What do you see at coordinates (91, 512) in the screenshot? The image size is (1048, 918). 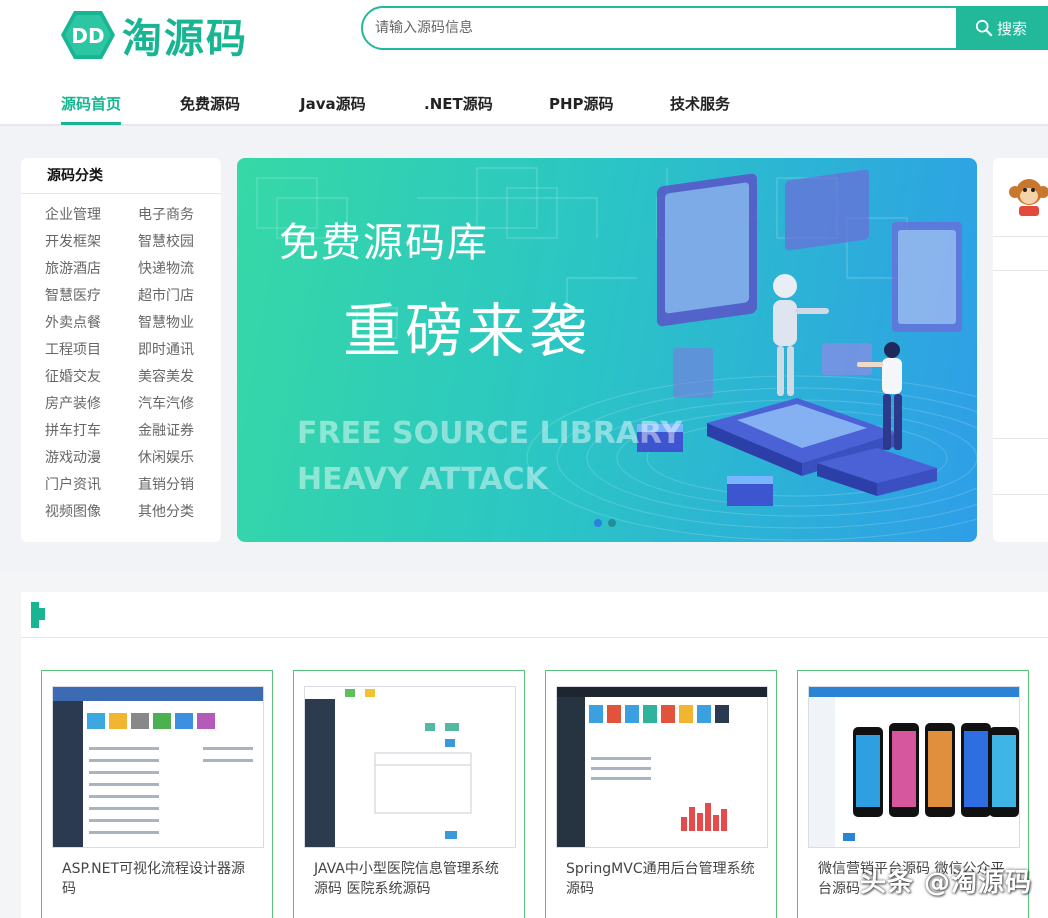 I see `category-item: 视频图像` at bounding box center [91, 512].